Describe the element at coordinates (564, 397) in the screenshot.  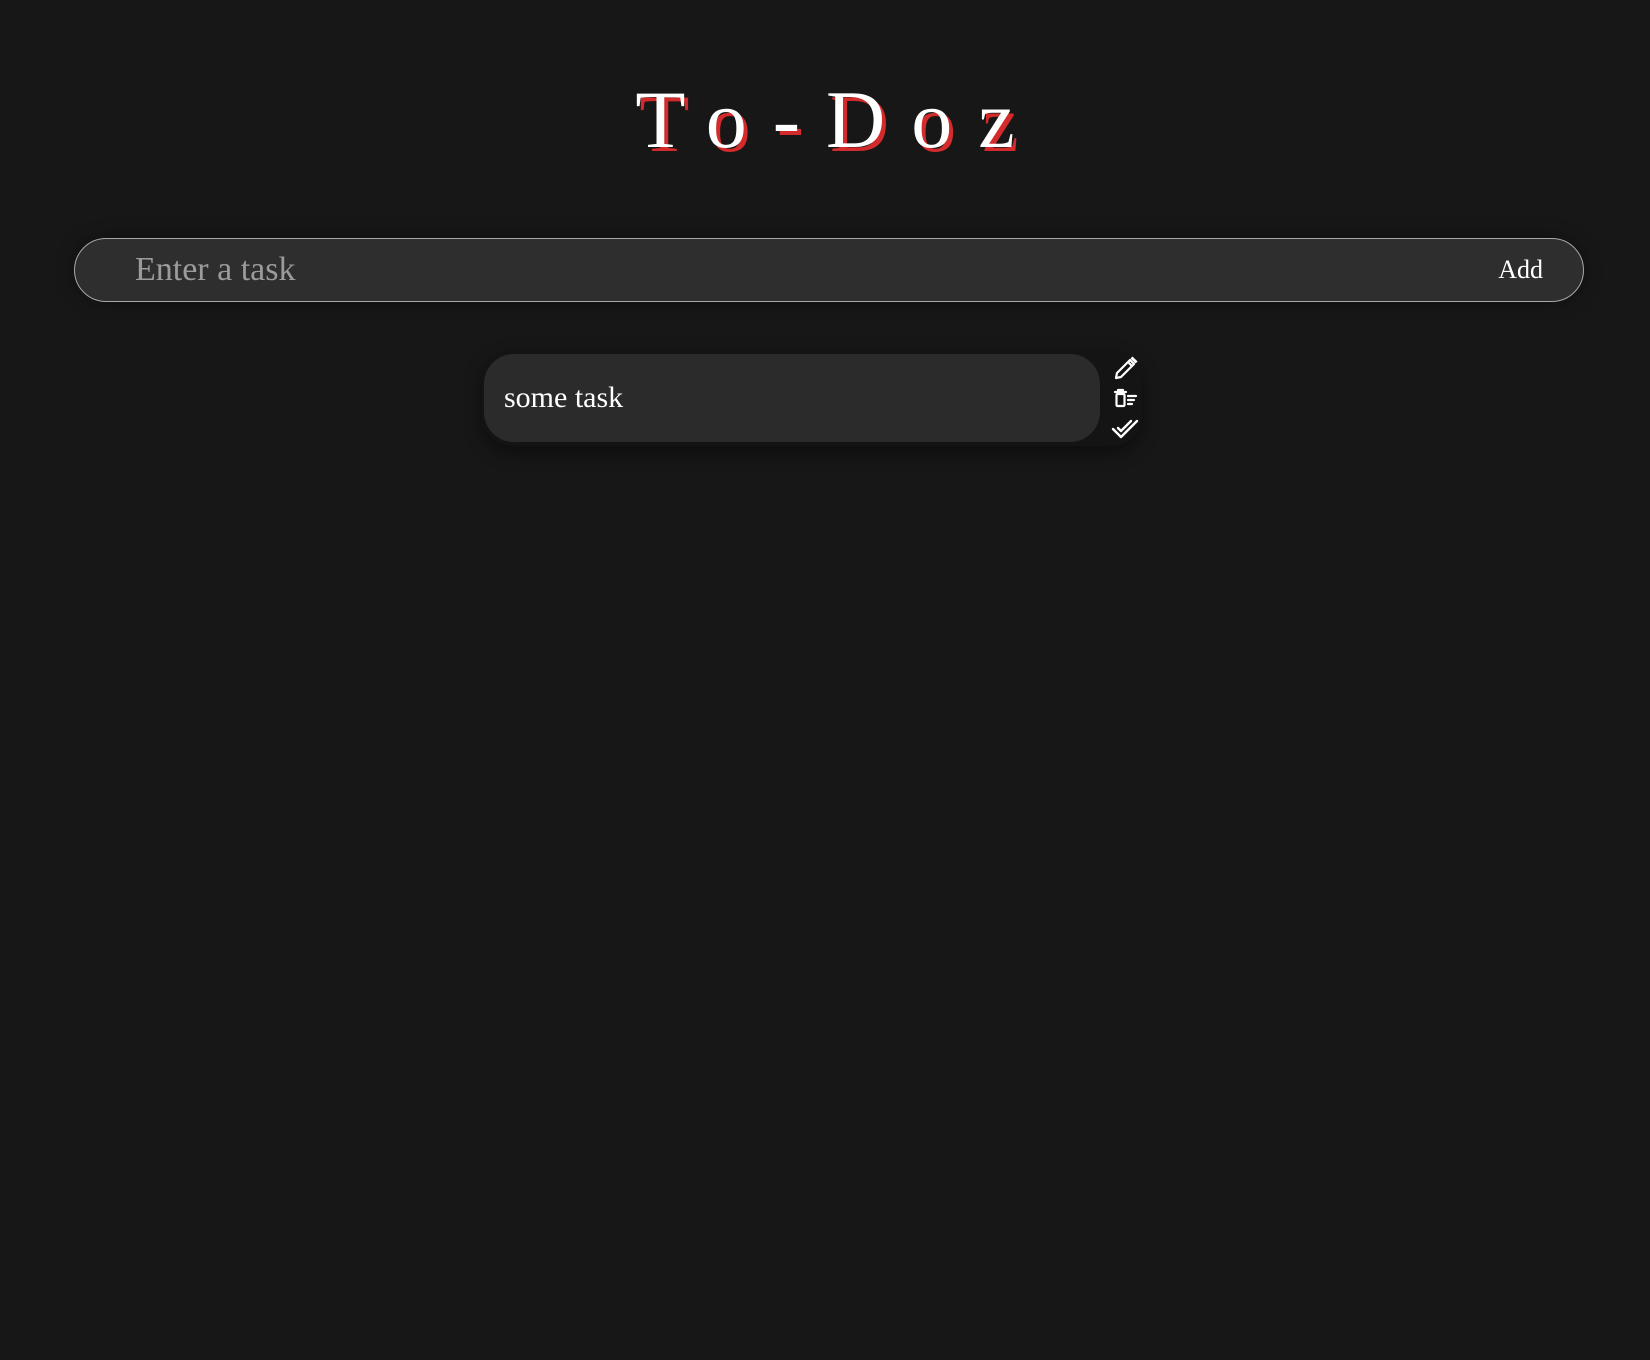
I see `task-text: some task` at that location.